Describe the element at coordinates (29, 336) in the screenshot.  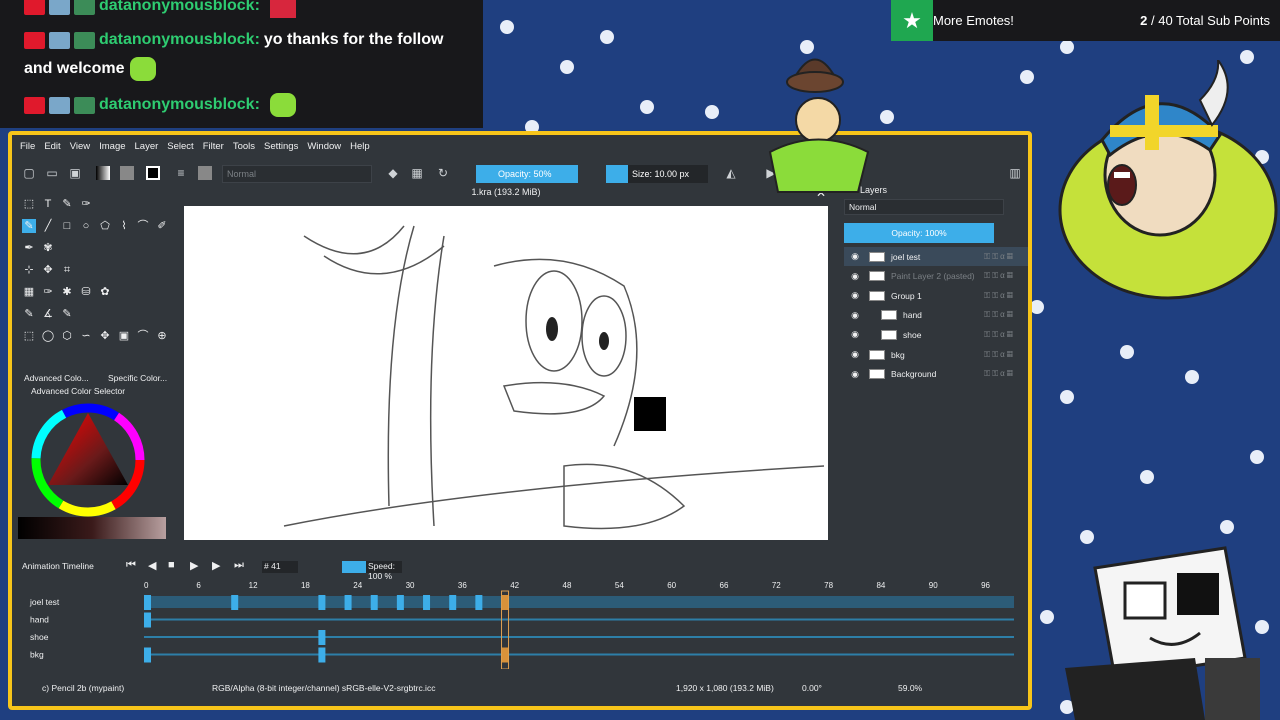
I see `rect-select-tool-icon: ⬚` at that location.